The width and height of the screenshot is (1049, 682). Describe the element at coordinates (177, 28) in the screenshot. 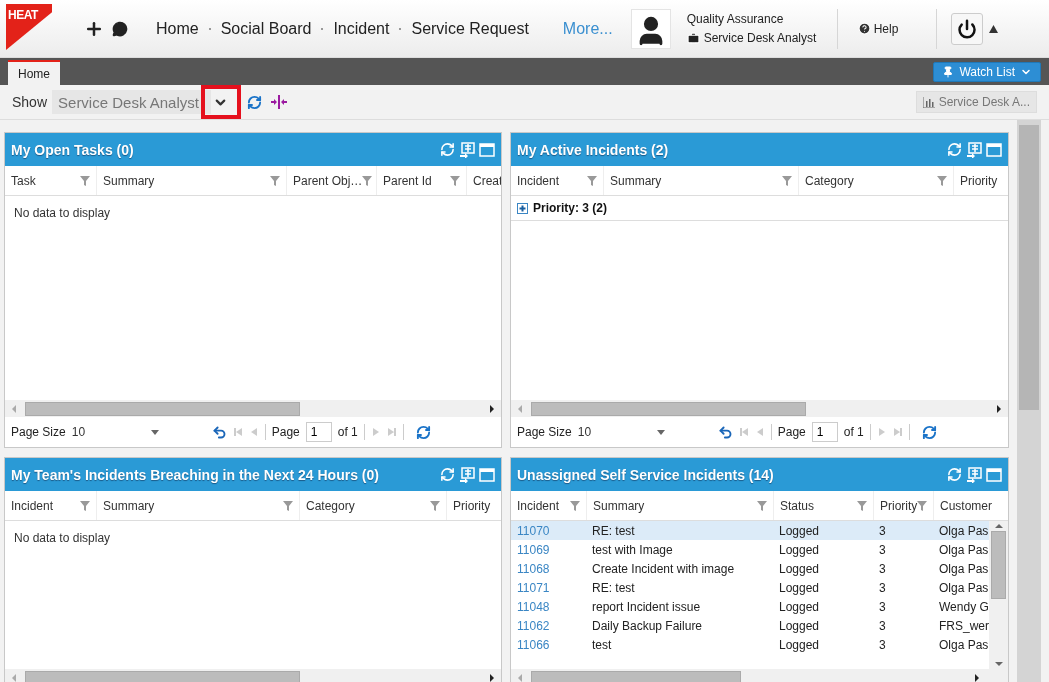

I see `nav-link: Home` at that location.